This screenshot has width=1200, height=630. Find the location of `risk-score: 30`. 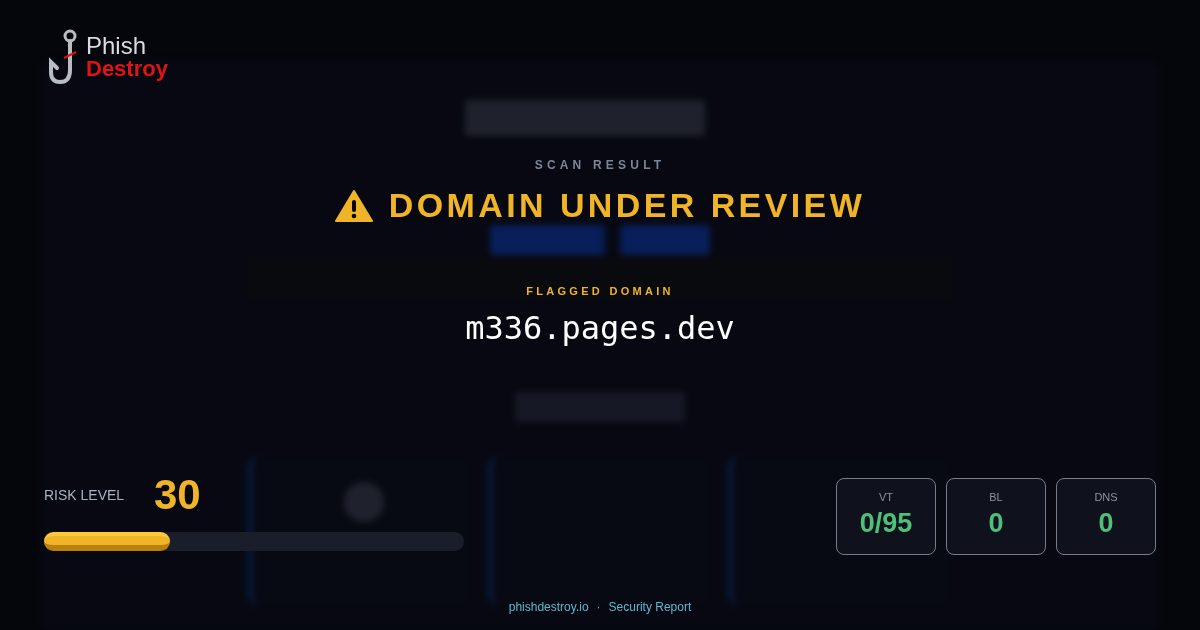

risk-score: 30 is located at coordinates (177, 495).